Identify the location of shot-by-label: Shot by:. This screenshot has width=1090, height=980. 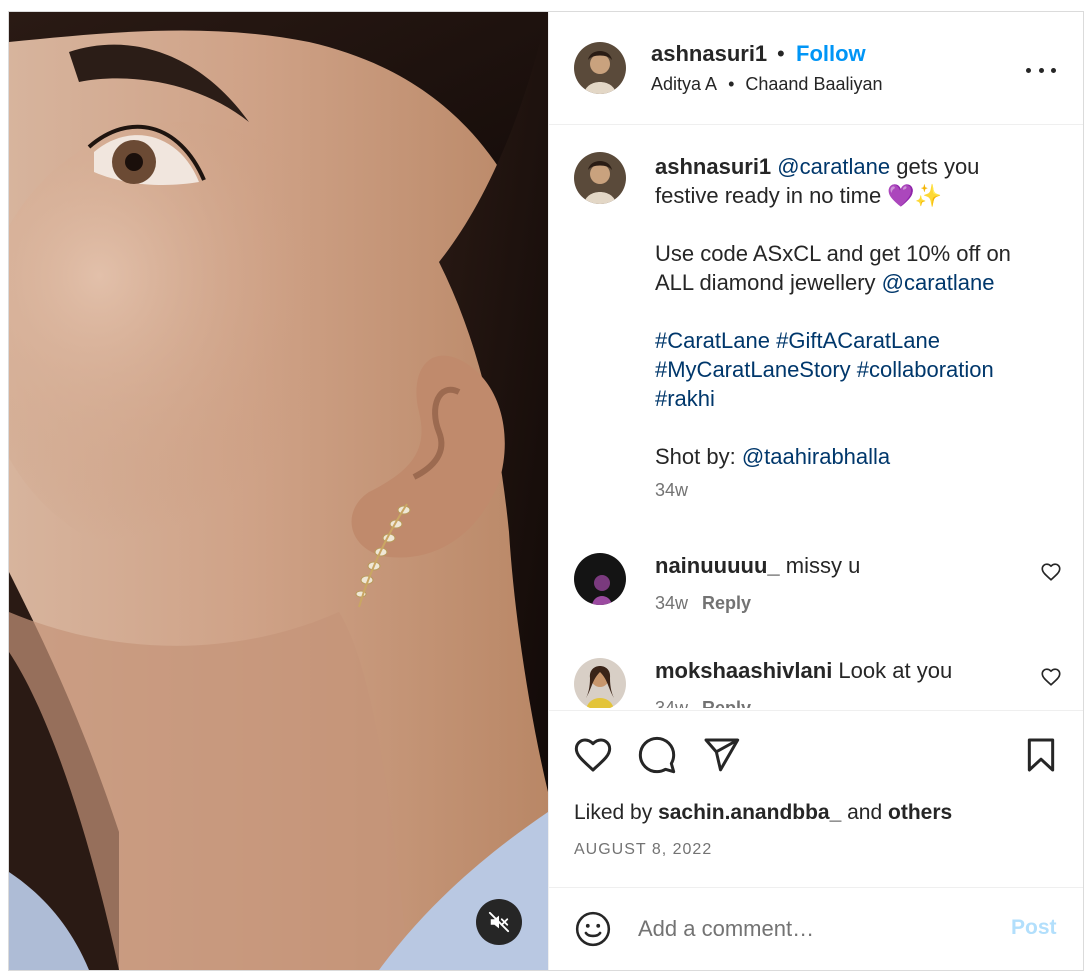
(698, 456).